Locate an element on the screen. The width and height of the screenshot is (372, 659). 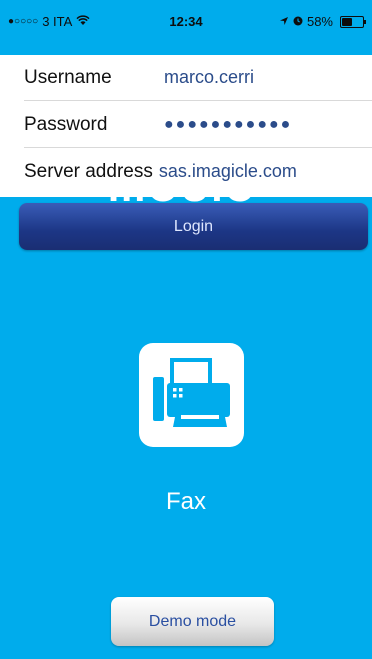
fax-label: Fax is located at coordinates (185, 501).